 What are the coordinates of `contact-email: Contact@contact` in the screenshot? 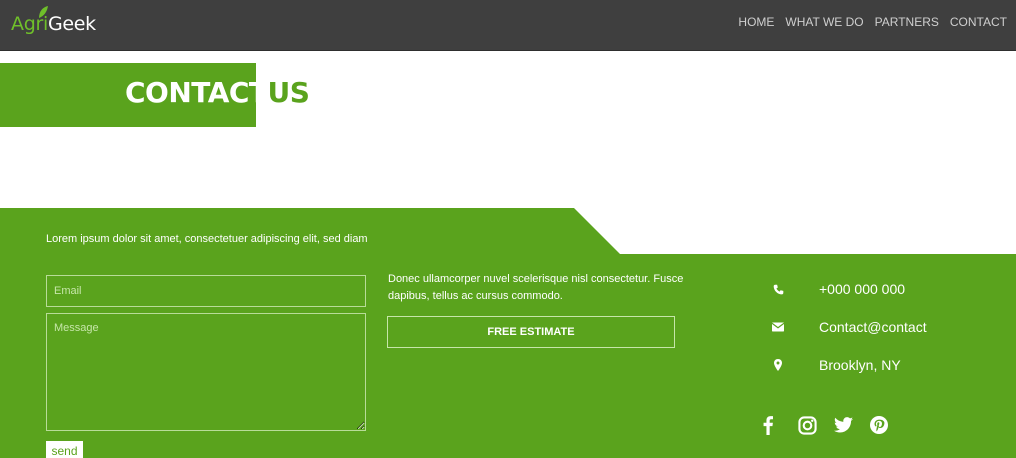 It's located at (849, 327).